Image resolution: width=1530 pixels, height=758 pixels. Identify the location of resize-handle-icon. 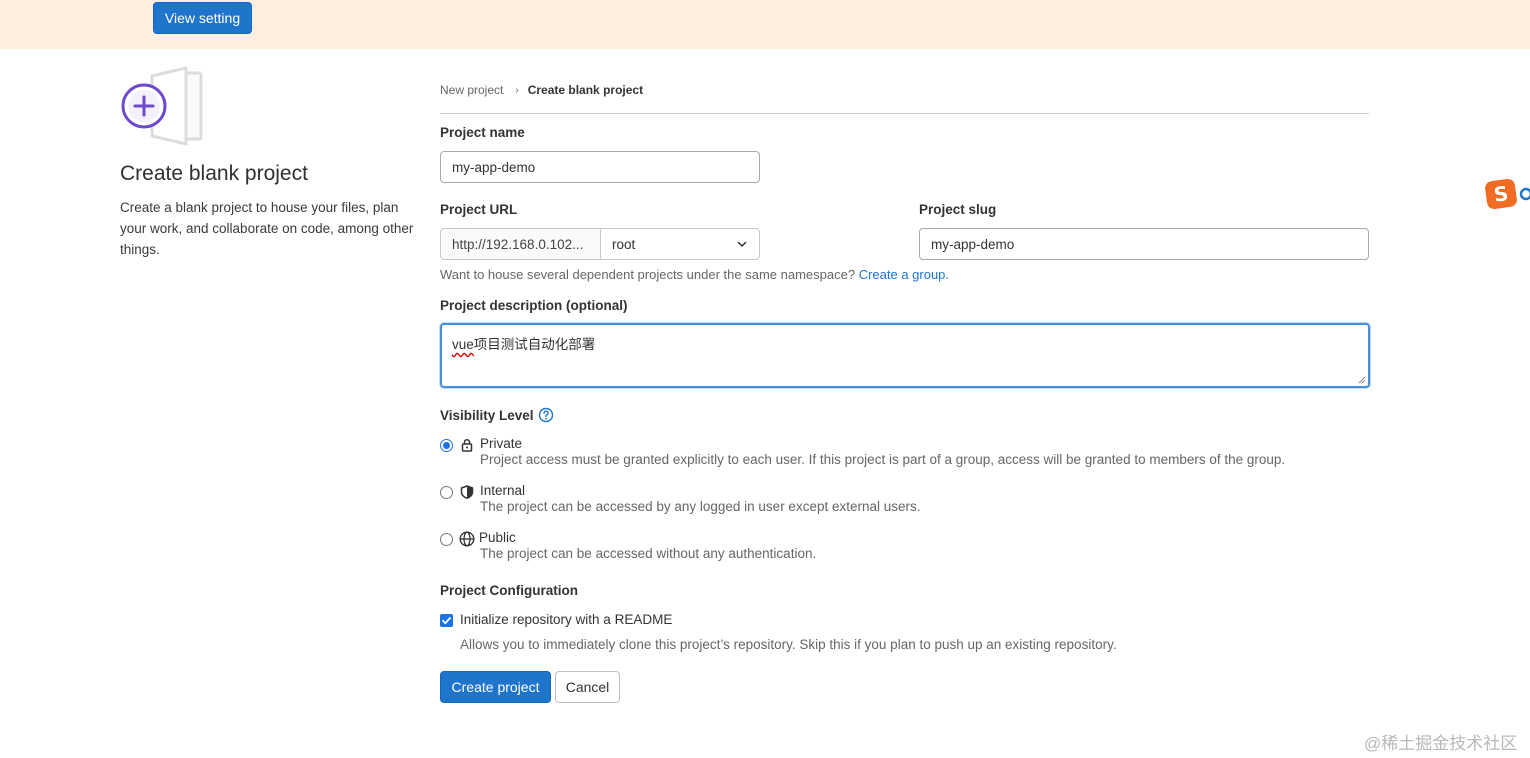
(1362, 380).